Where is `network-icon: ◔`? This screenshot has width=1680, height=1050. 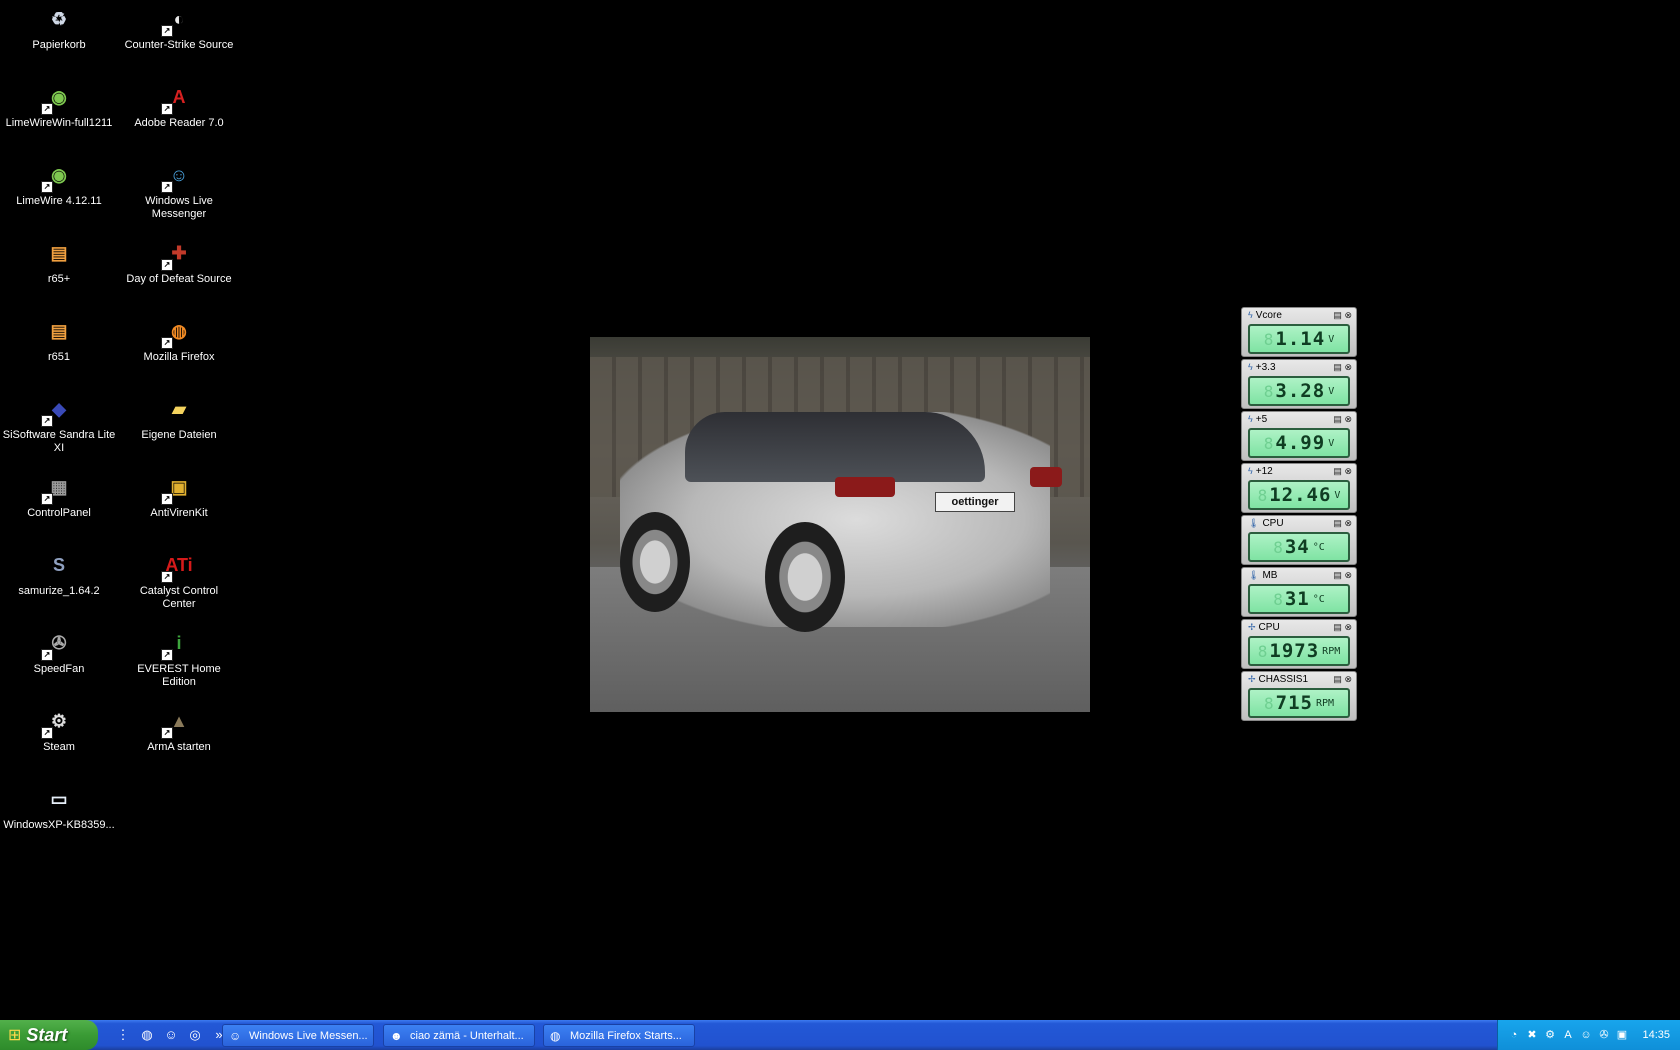
network-icon: ◔ is located at coordinates (1514, 1035).